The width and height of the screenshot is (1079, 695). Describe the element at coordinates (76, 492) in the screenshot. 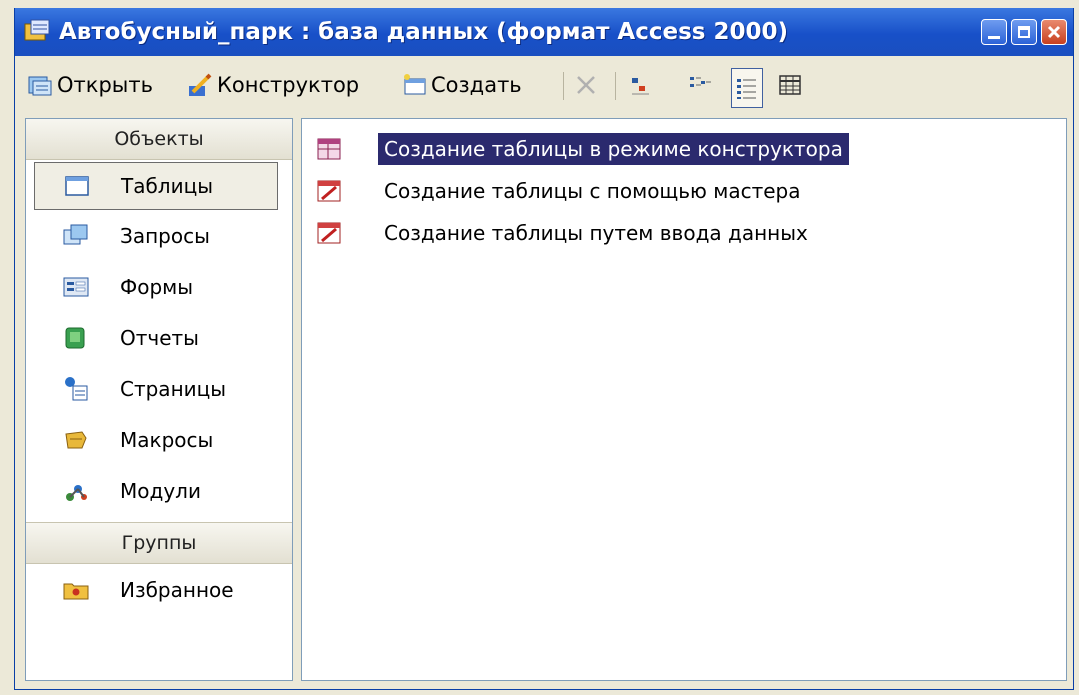

I see `module-icon` at that location.